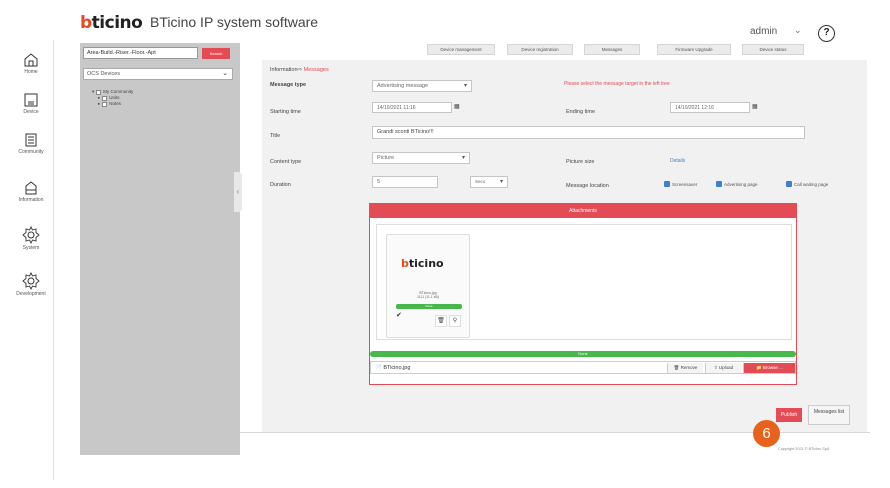  I want to click on publish-button: Publish, so click(789, 415).